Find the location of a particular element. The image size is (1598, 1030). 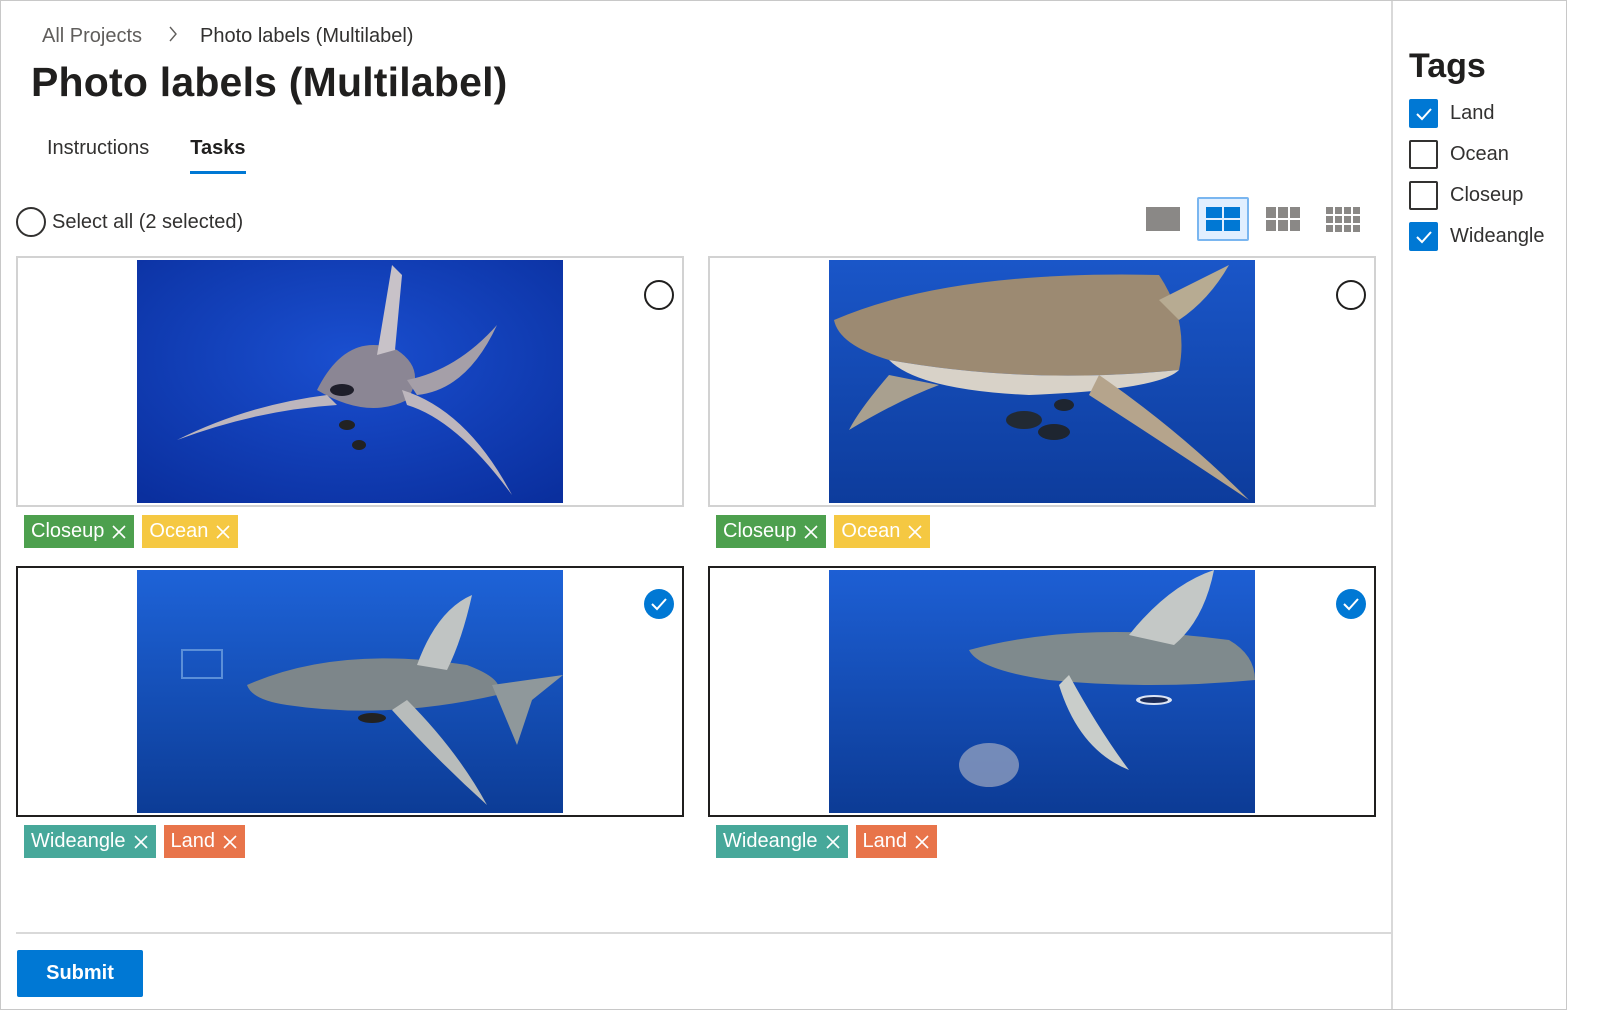

single-view-icon is located at coordinates (1163, 219).